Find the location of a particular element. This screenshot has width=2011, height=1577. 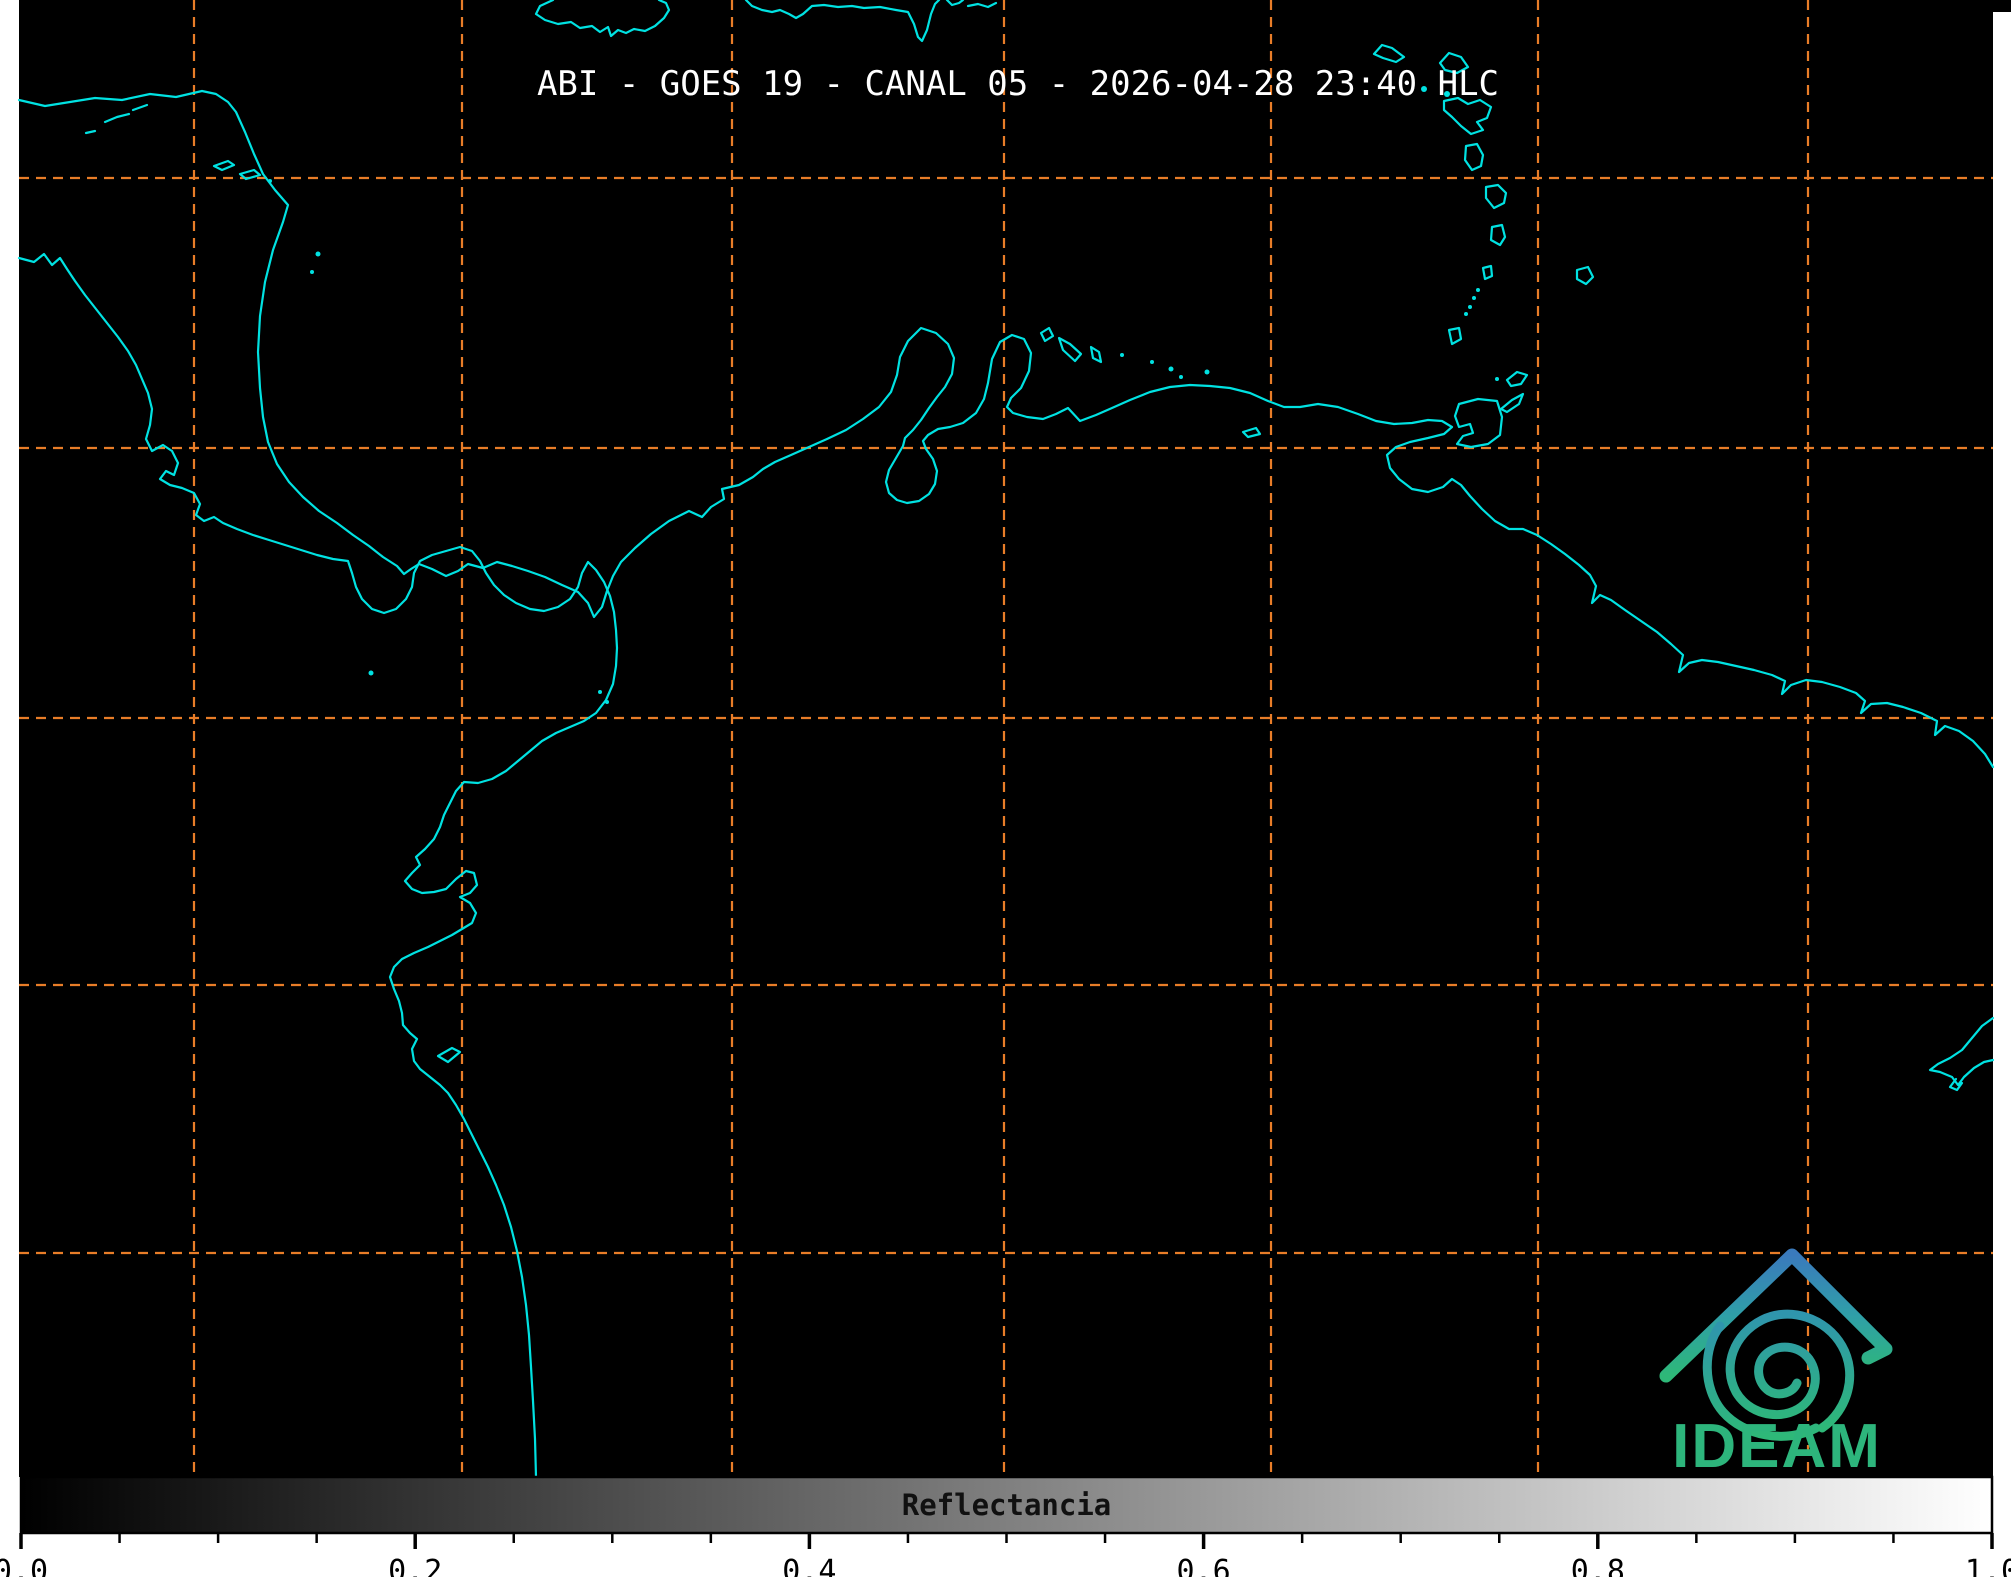

colorbar-tick-label: 0.6 is located at coordinates (1204, 1565).